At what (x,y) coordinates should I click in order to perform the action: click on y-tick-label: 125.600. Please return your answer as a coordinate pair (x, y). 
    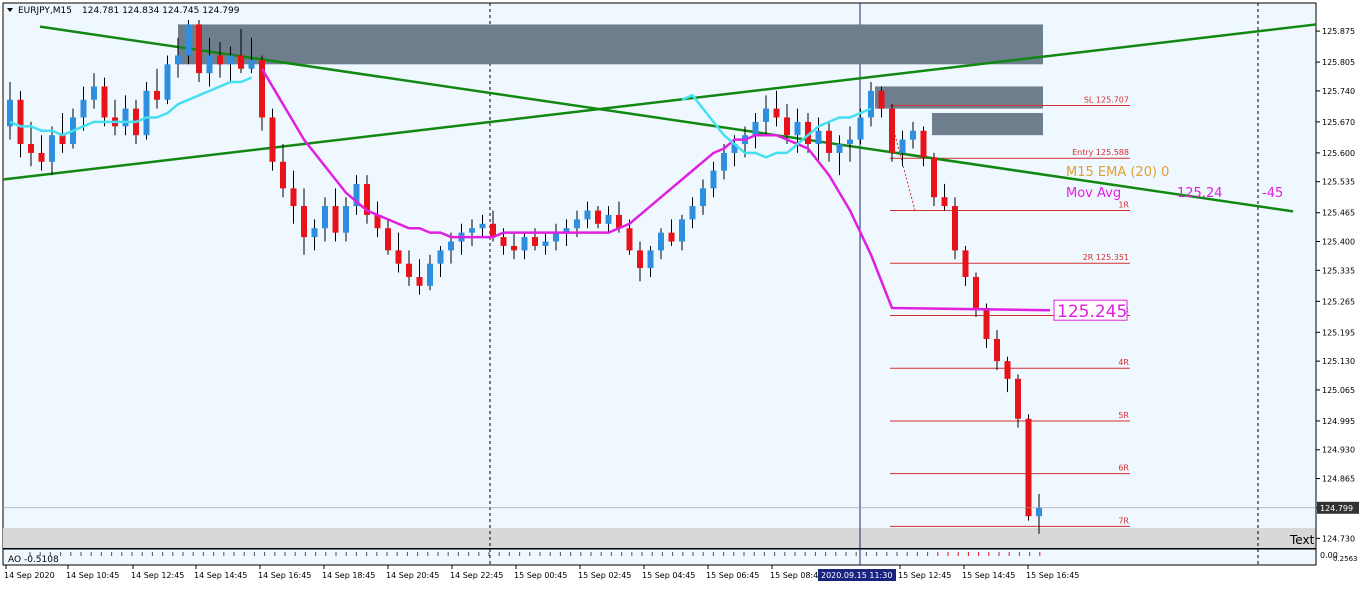
    Looking at the image, I should click on (1338, 153).